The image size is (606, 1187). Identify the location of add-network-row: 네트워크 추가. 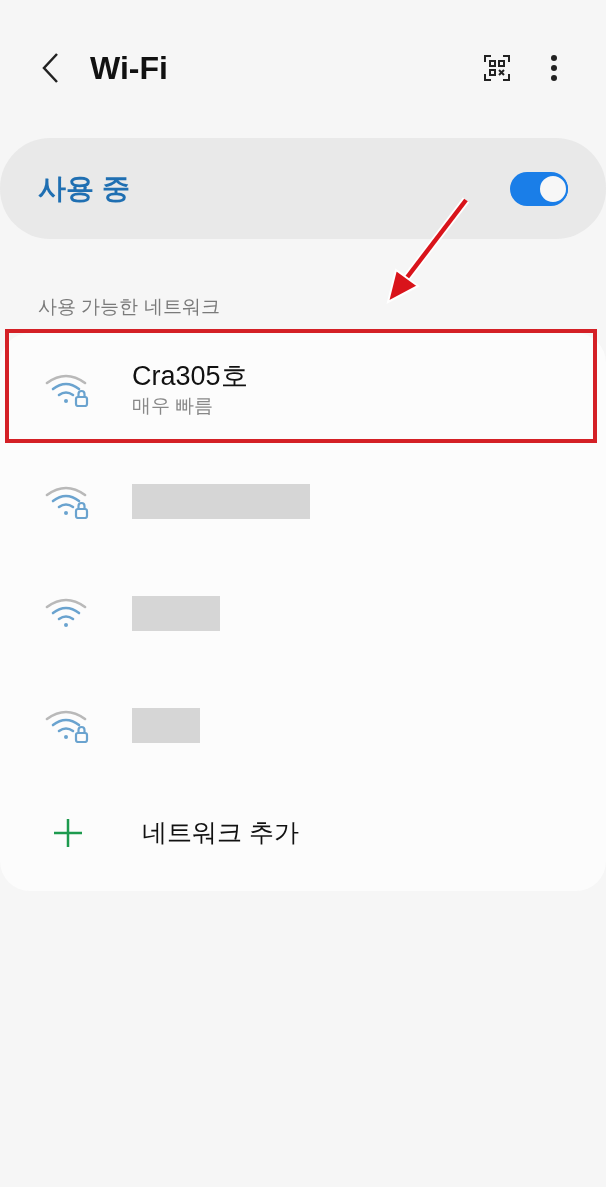
(303, 833).